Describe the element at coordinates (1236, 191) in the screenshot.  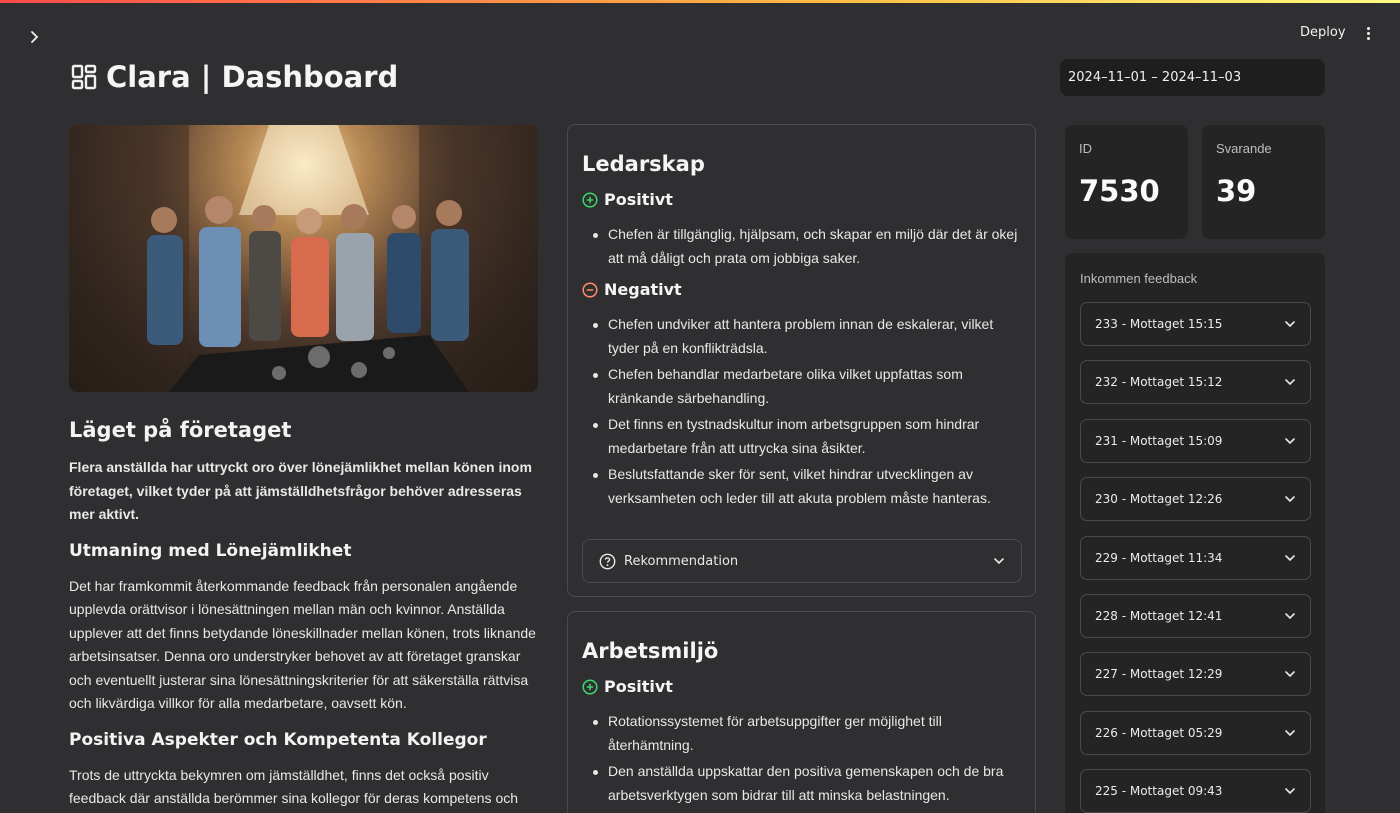
I see `metric-value: 39` at that location.